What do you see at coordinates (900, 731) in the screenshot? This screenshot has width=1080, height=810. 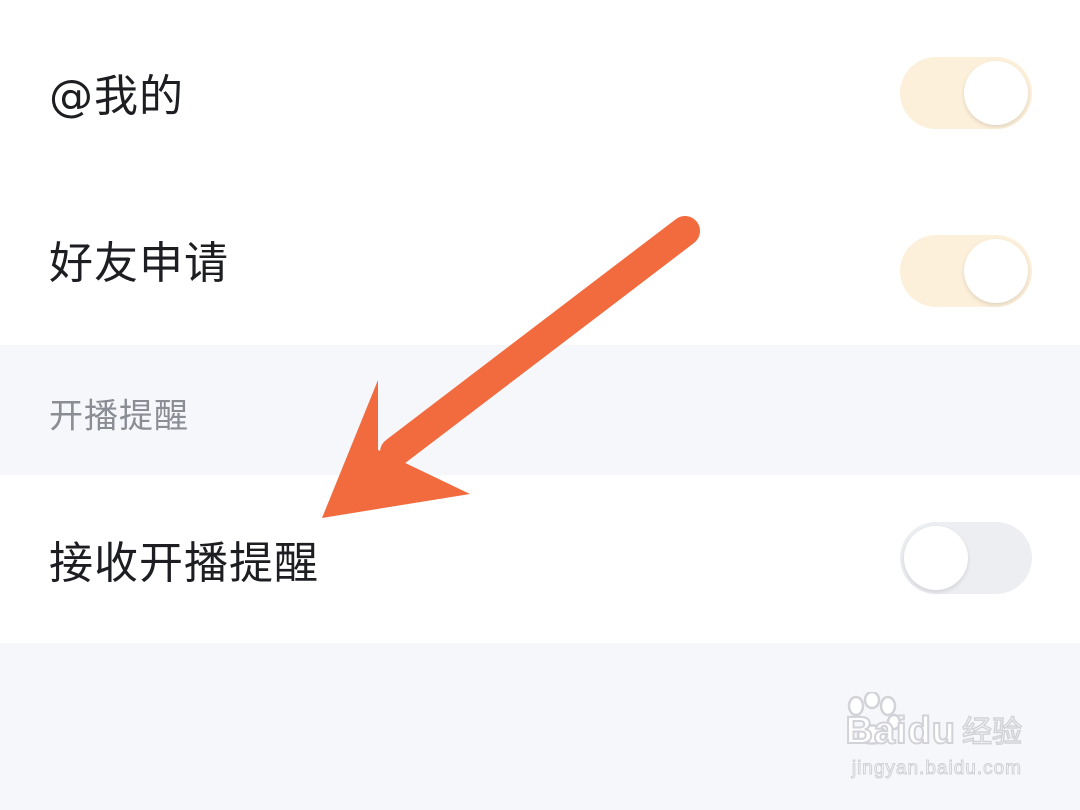 I see `watermark-brand: Baidu` at bounding box center [900, 731].